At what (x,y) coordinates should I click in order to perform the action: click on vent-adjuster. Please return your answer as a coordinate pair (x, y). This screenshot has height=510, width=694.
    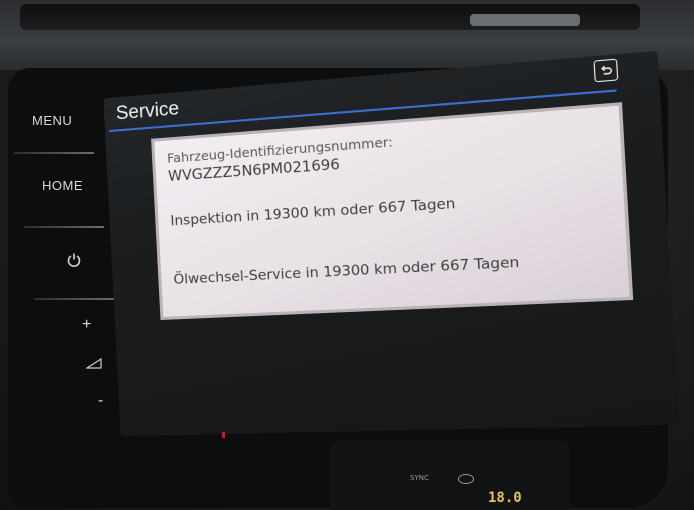
    Looking at the image, I should click on (525, 20).